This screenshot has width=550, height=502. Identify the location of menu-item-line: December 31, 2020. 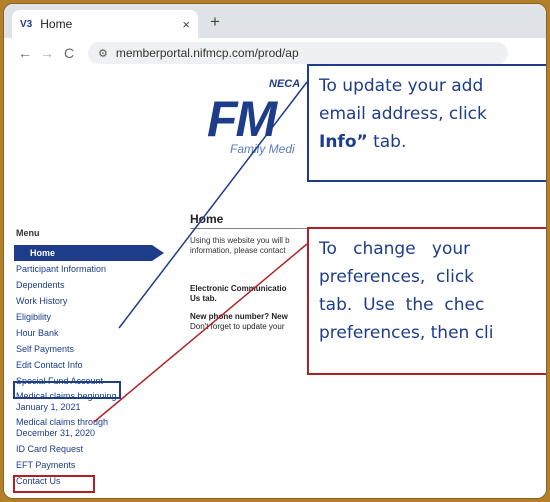
(56, 433).